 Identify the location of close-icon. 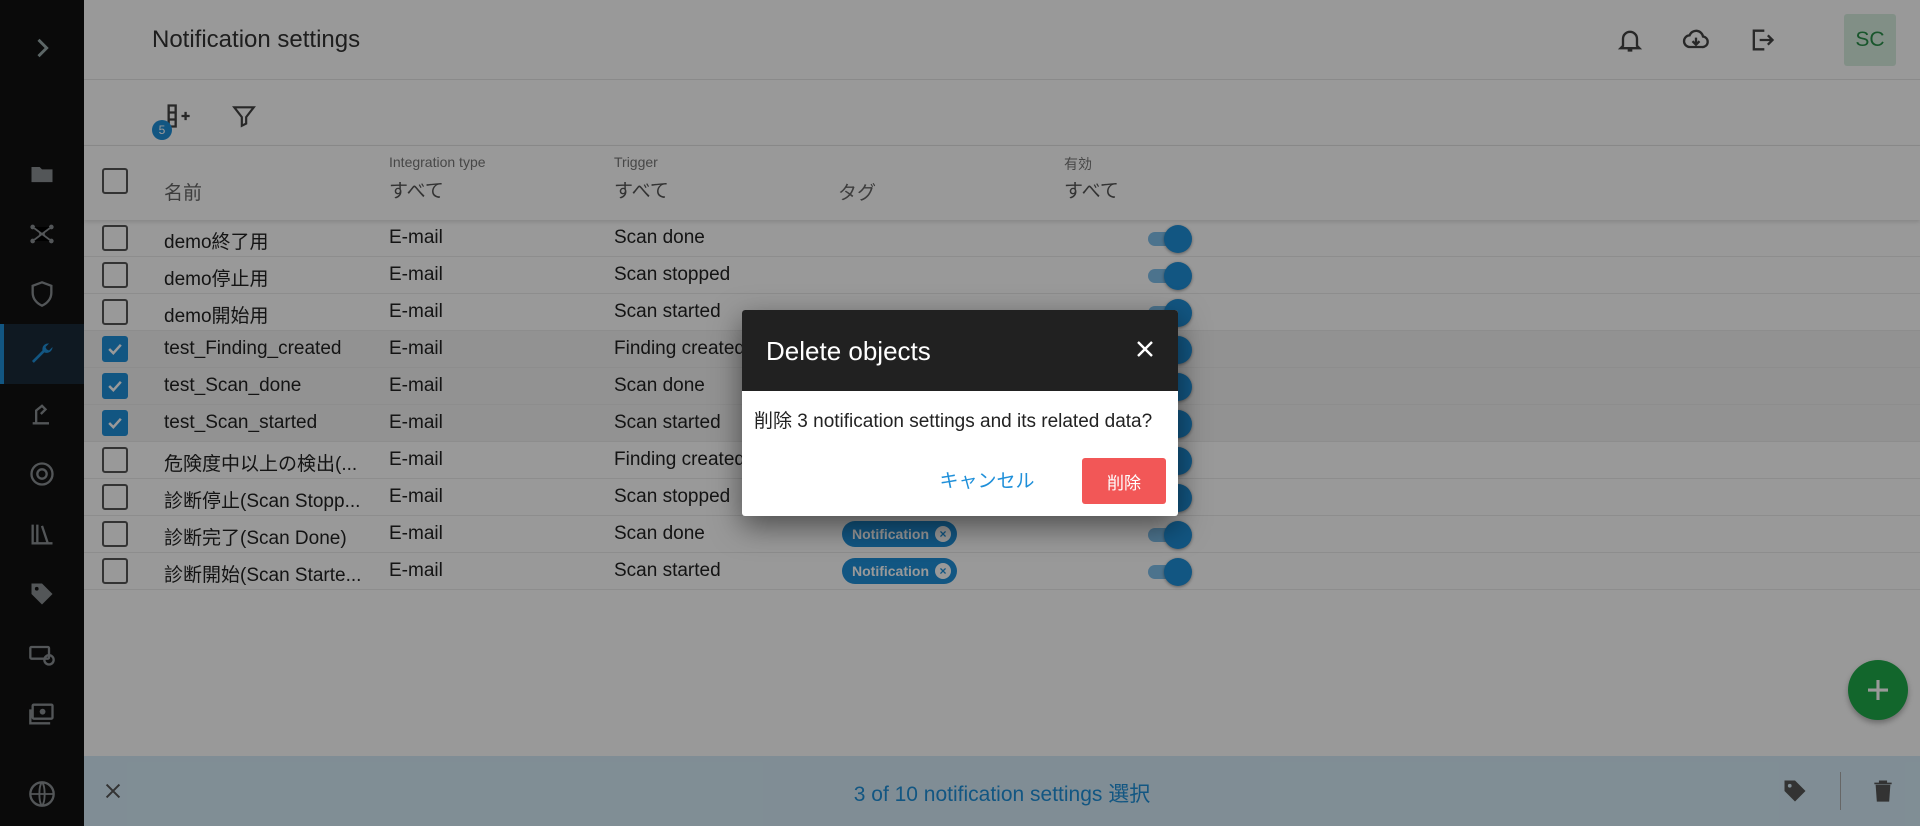
(1145, 349).